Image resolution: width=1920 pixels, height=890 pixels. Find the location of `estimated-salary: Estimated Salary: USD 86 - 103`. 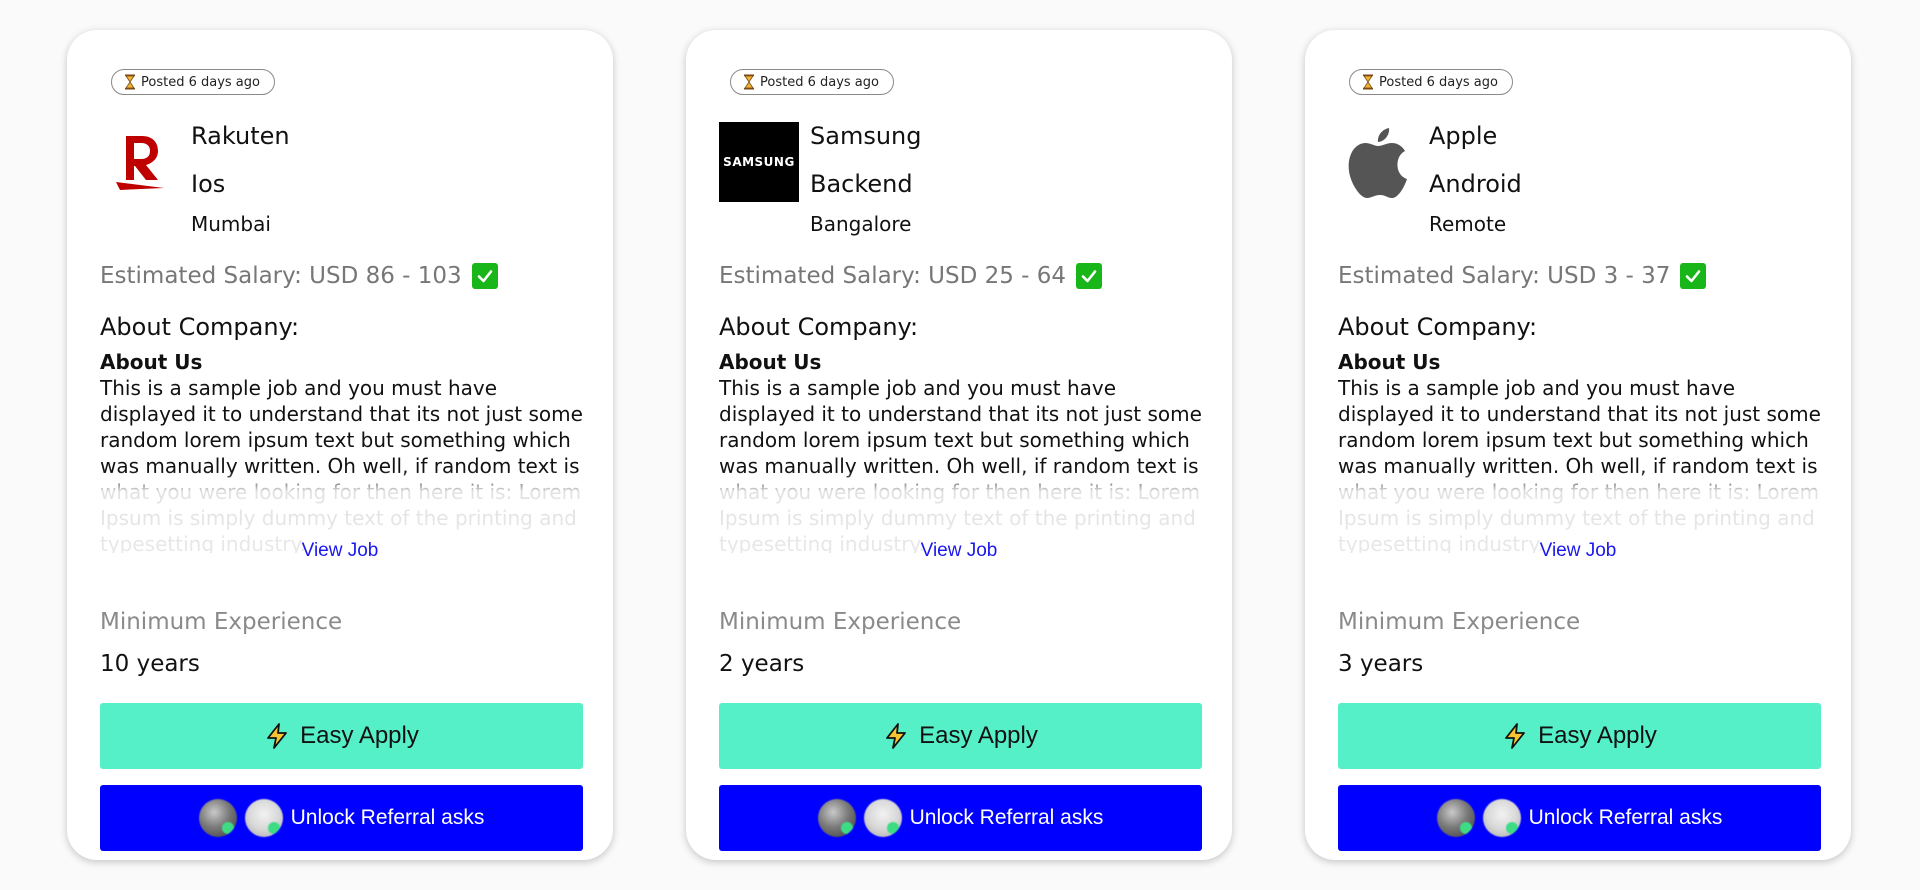

estimated-salary: Estimated Salary: USD 86 - 103 is located at coordinates (299, 276).